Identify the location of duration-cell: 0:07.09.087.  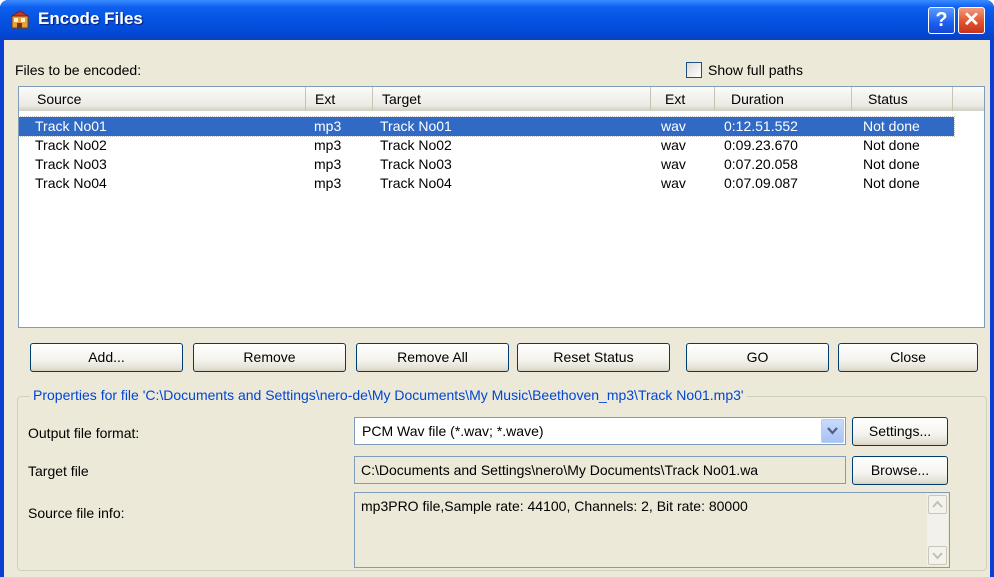
(761, 183).